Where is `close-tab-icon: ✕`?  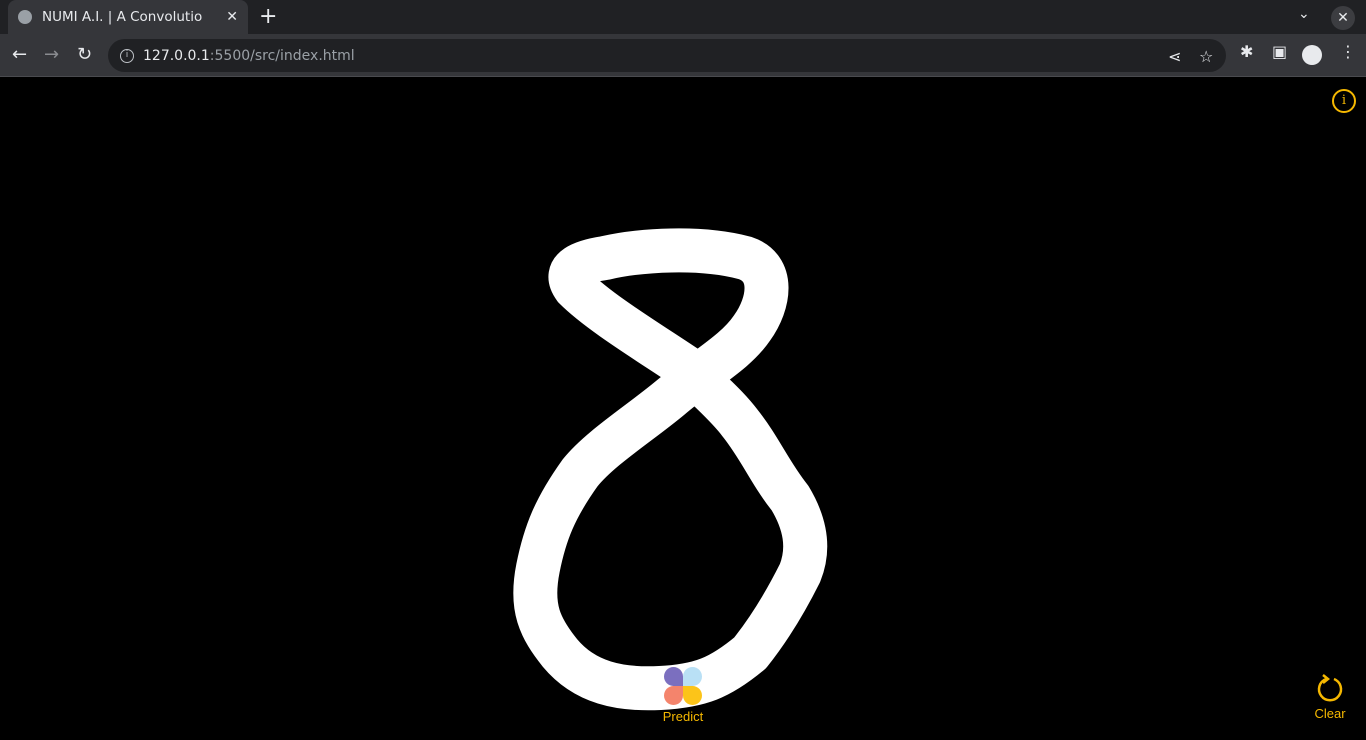 close-tab-icon: ✕ is located at coordinates (232, 17).